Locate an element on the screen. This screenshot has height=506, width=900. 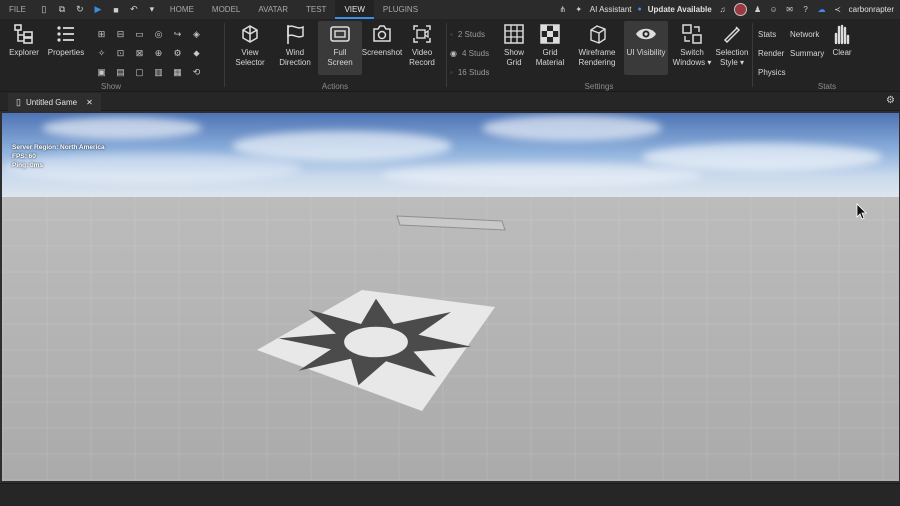
explorer-label: Explorer is located at coordinates (24, 52).